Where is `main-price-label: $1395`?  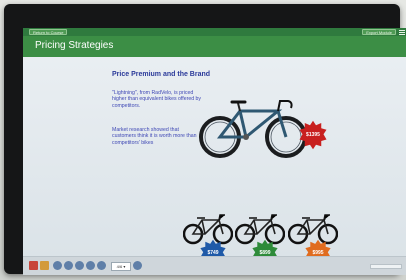
main-price-label: $1395 is located at coordinates (313, 135).